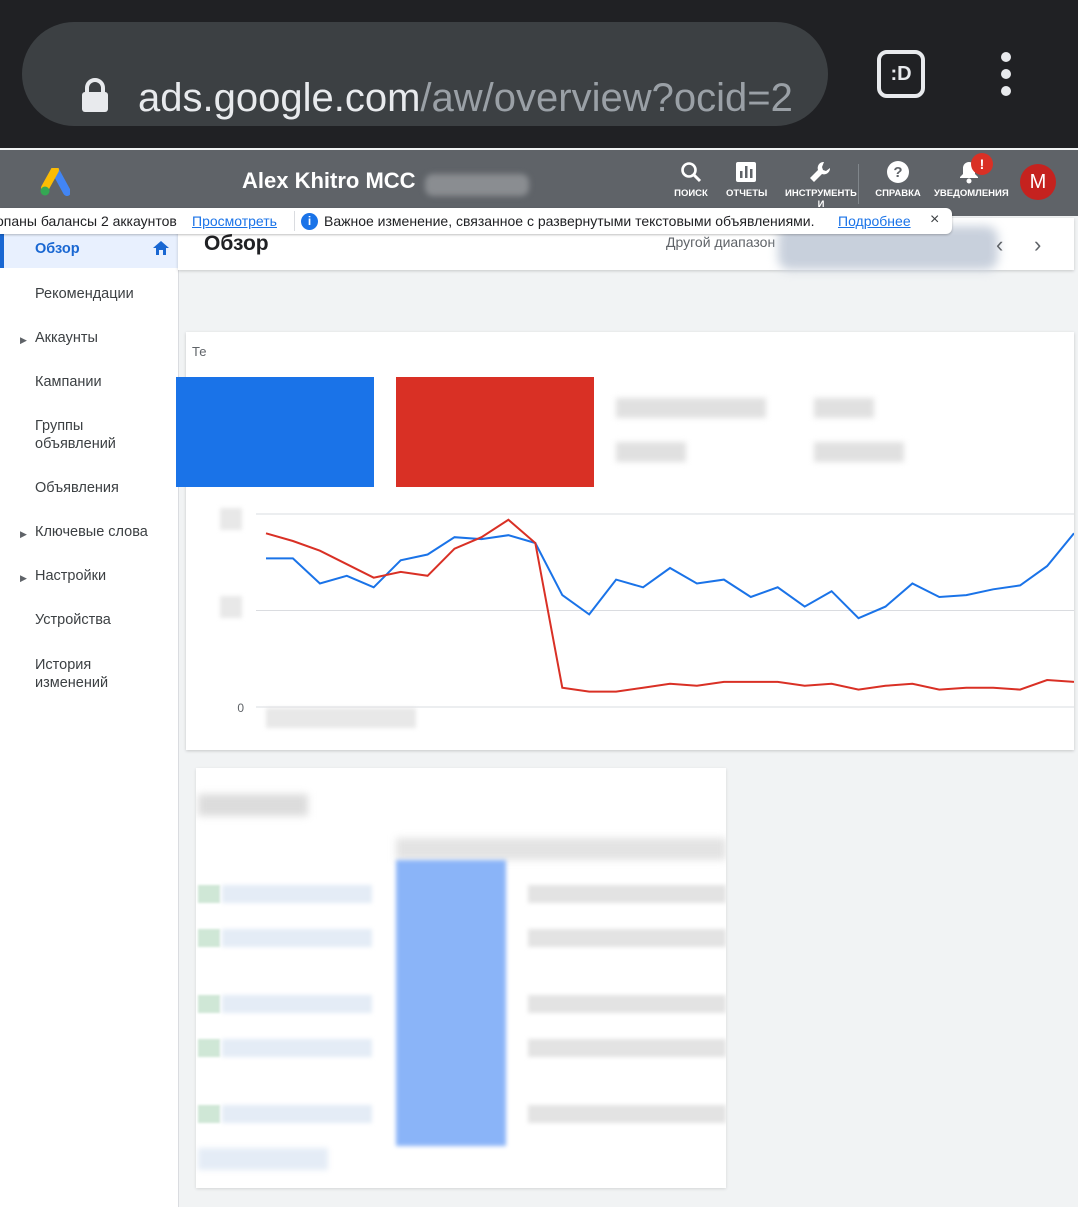 This screenshot has width=1078, height=1207. What do you see at coordinates (821, 199) in the screenshot?
I see `tools-label: ИНСТРУМЕНТЫ И` at bounding box center [821, 199].